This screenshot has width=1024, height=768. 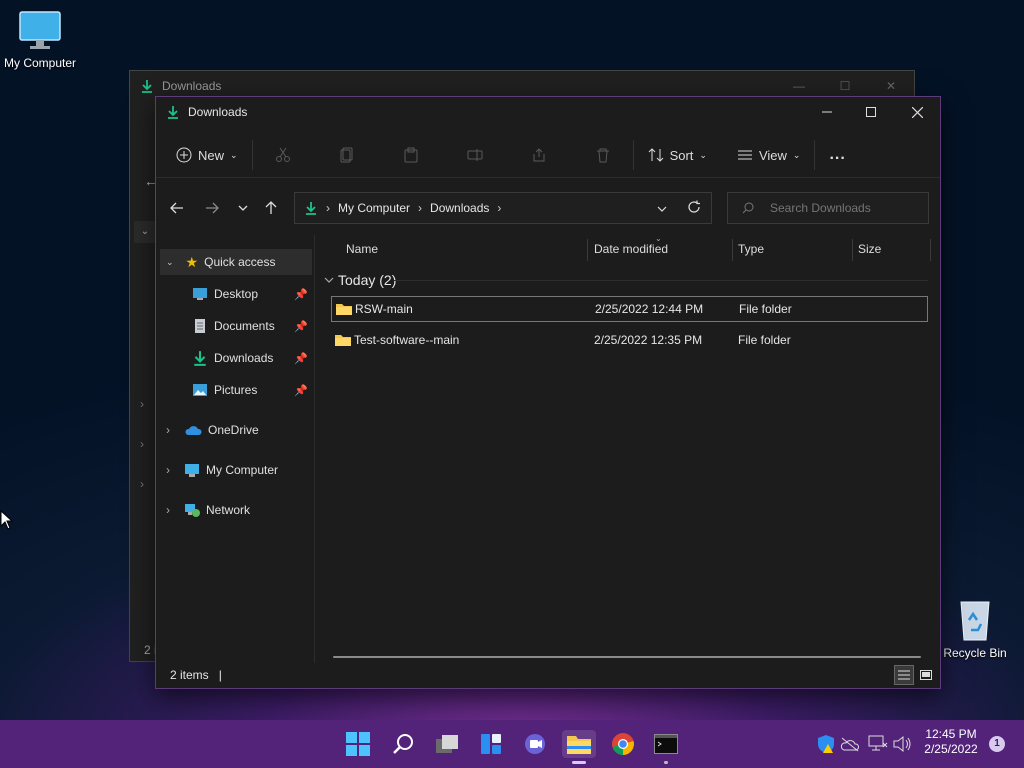 What do you see at coordinates (751, 249) in the screenshot?
I see `column-header-type: Type` at bounding box center [751, 249].